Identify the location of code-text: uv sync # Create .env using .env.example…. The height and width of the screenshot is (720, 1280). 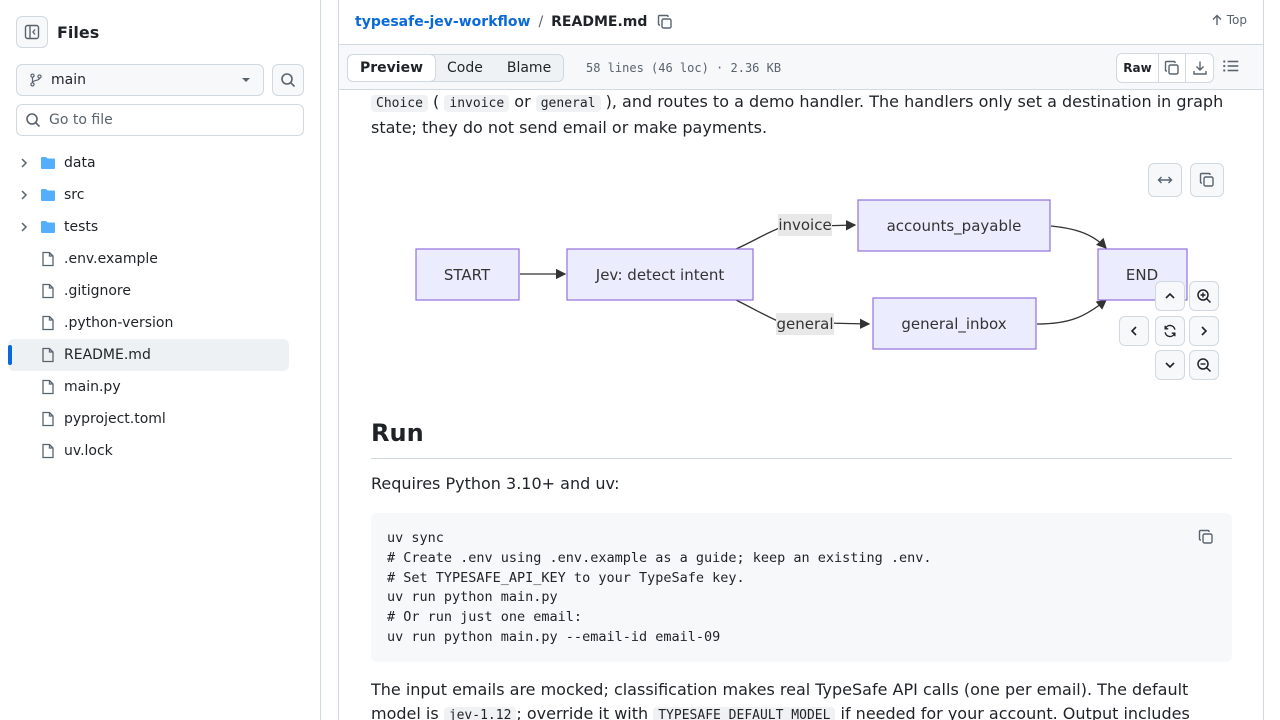
(659, 587).